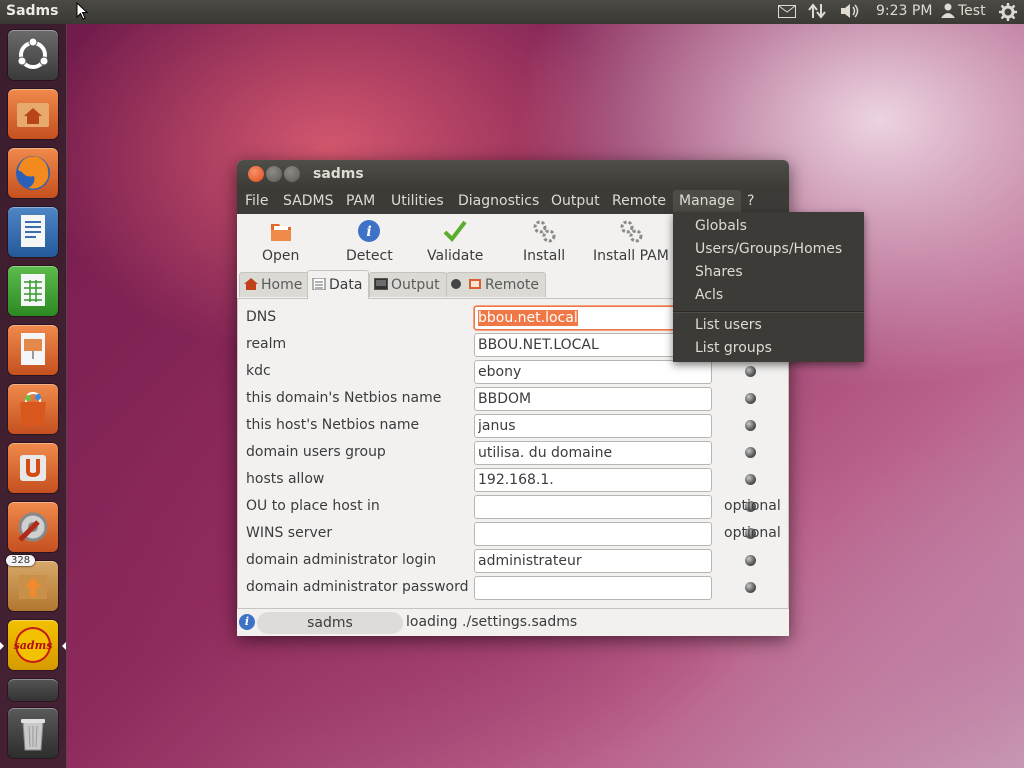 This screenshot has height=768, width=1024. Describe the element at coordinates (904, 11) in the screenshot. I see `clock: 9:23 PM` at that location.